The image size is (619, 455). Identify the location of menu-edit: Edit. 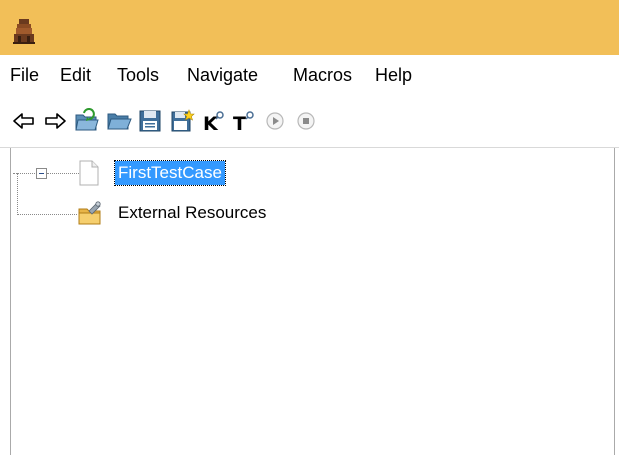
(75, 75).